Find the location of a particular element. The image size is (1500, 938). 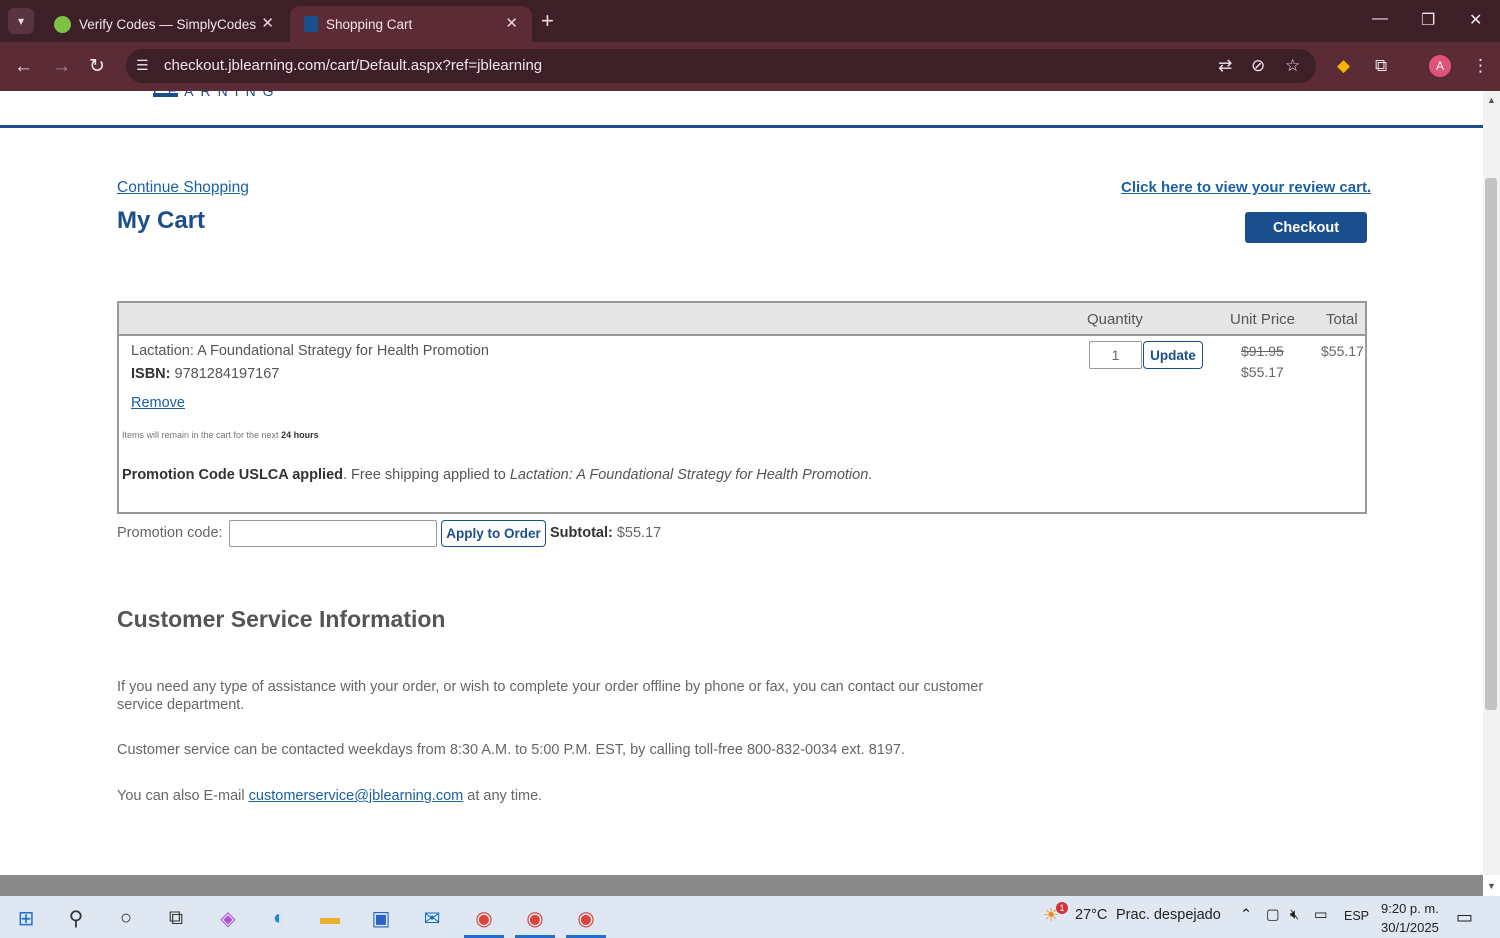

weather-condition: Prac. despejado is located at coordinates (1168, 915).